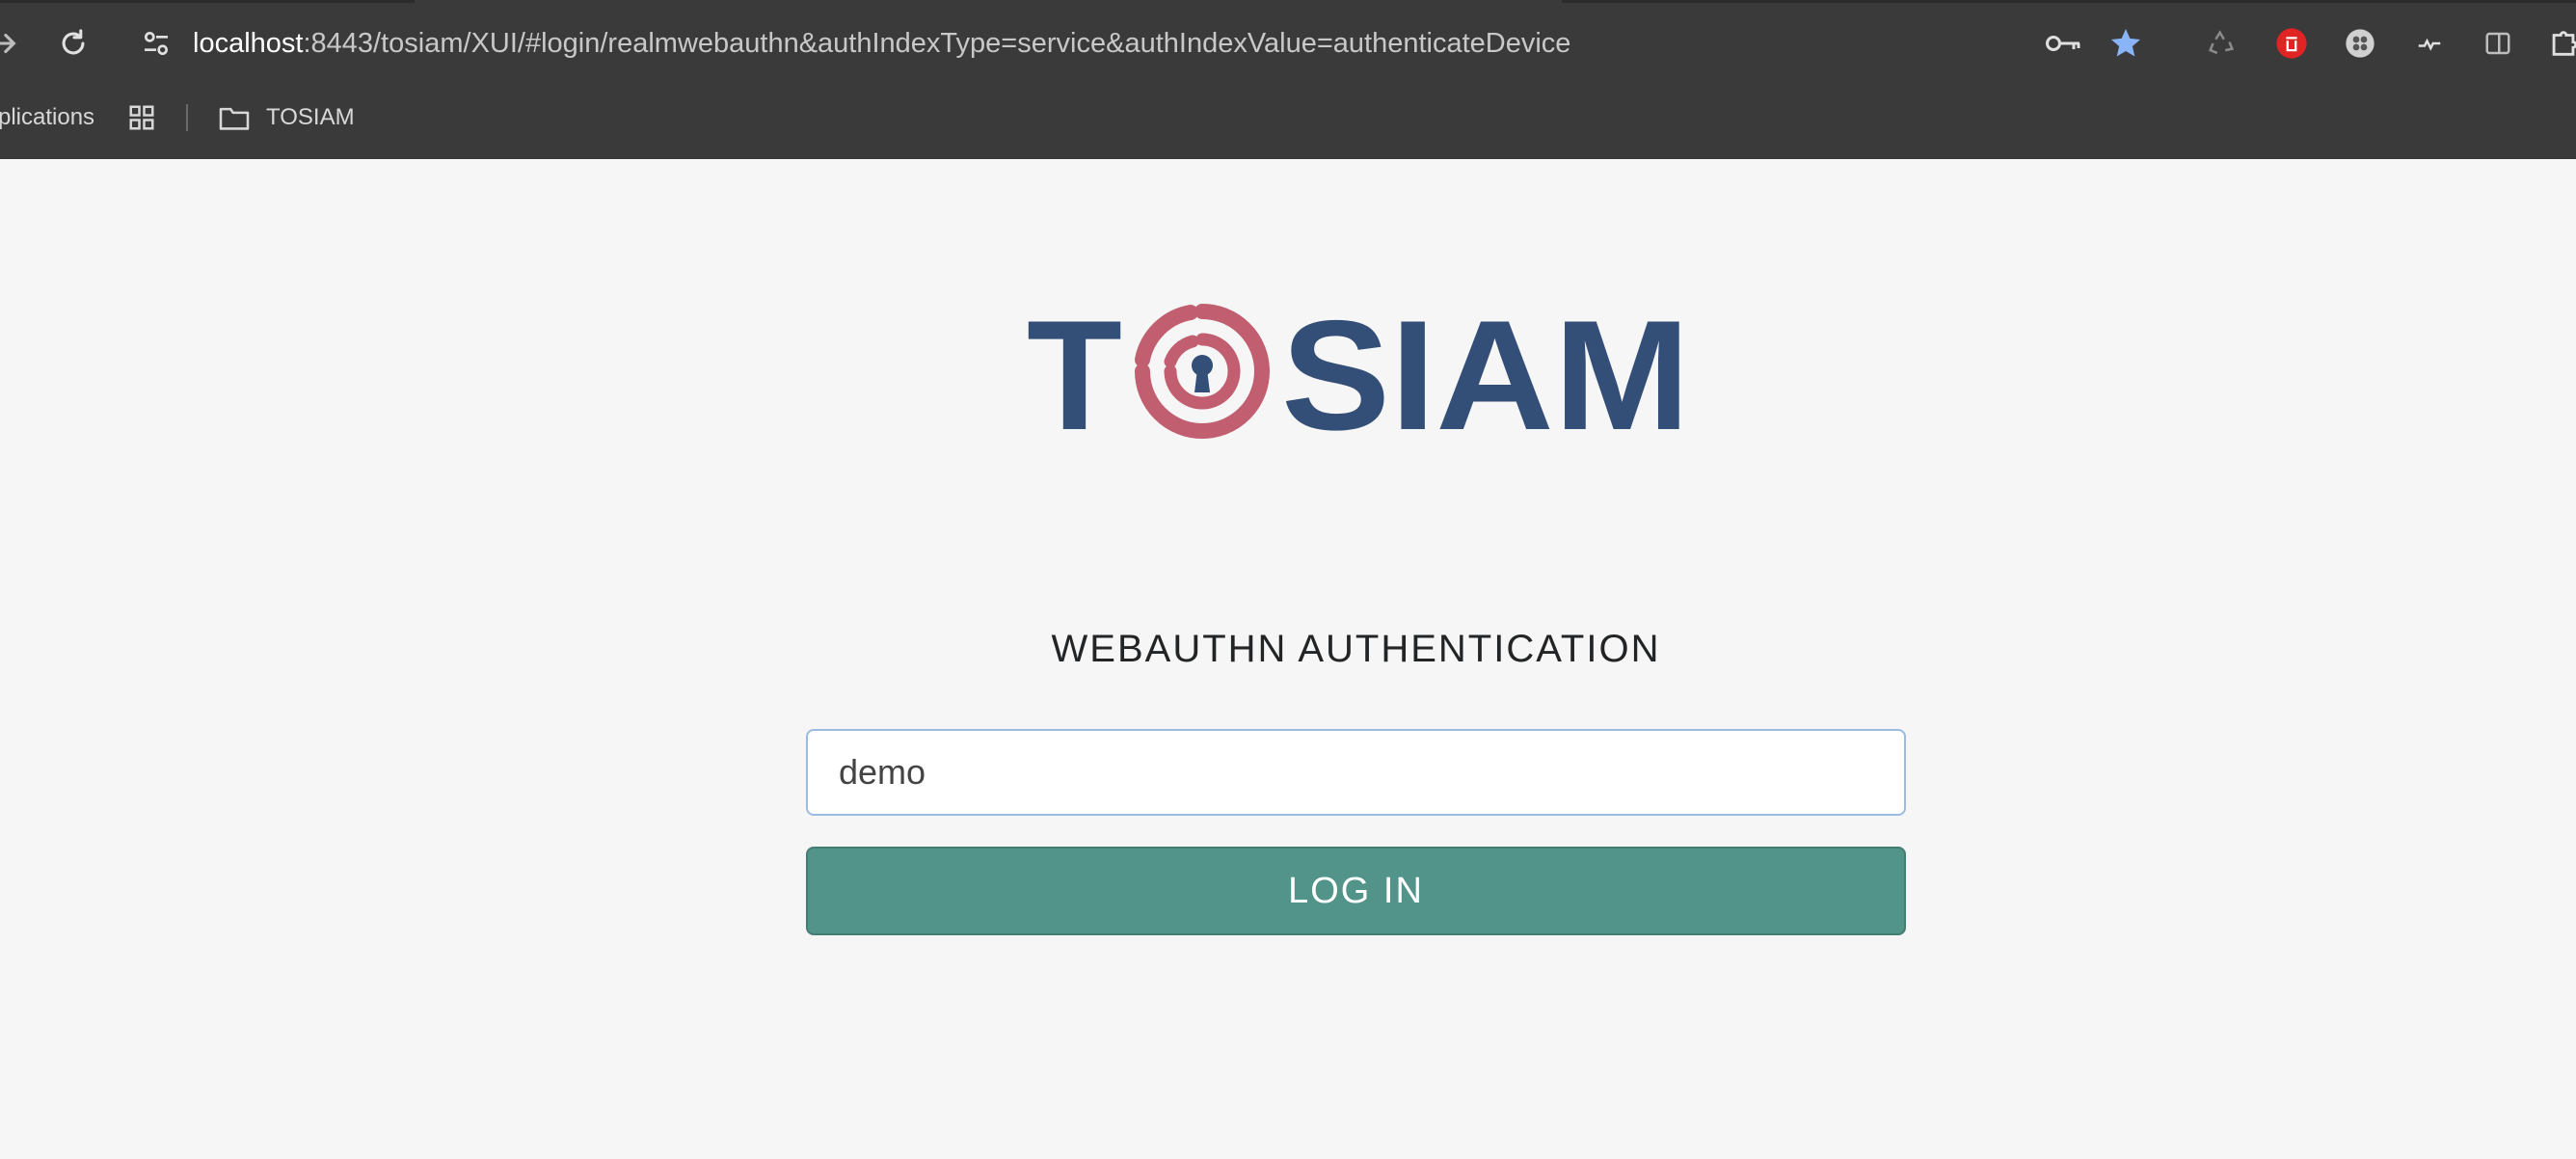  I want to click on apps-grid-icon, so click(142, 117).